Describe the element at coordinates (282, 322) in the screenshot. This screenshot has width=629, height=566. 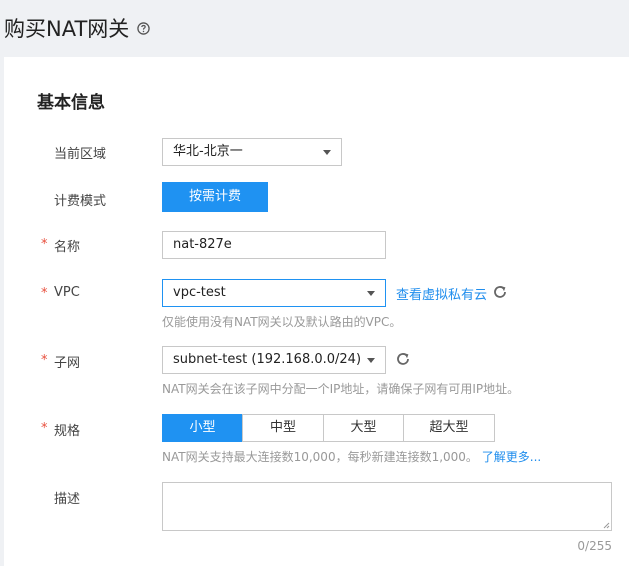
I see `vpc-hint: 仅能使用没有NAT网关以及默认路由的VPC。` at that location.